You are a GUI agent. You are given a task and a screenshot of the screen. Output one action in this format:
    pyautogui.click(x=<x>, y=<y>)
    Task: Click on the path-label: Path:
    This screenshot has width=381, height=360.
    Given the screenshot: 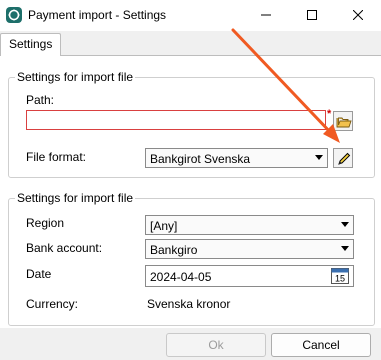 What is the action you would take?
    pyautogui.click(x=40, y=100)
    